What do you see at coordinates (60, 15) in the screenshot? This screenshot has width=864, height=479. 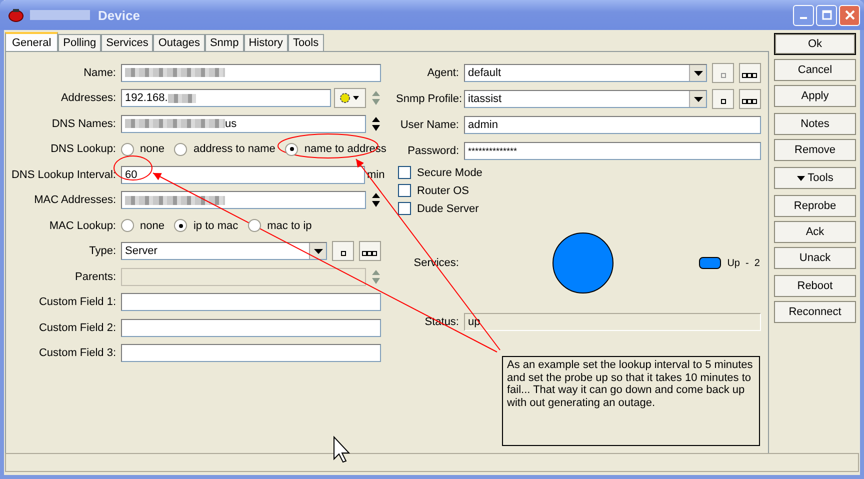 I see `blurred-text` at bounding box center [60, 15].